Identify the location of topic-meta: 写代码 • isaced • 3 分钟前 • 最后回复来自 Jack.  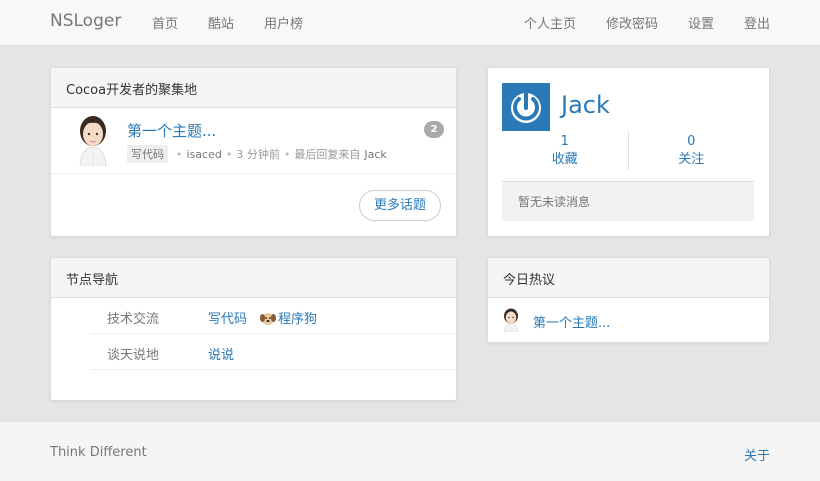
(257, 154).